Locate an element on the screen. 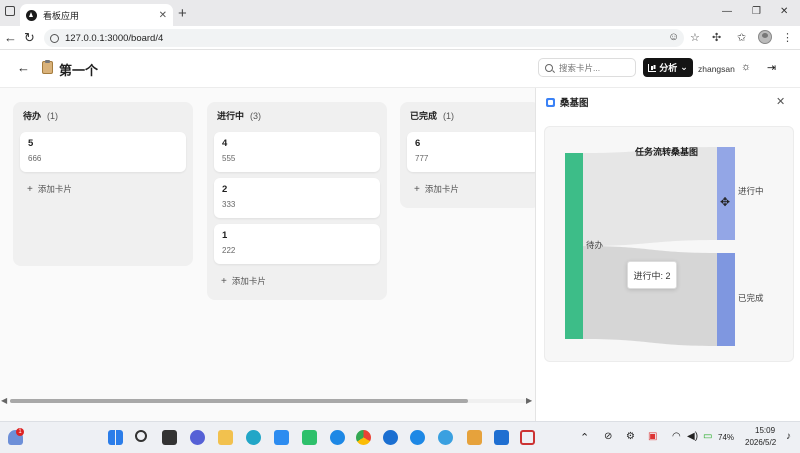 The height and width of the screenshot is (453, 800). battery-icon: ▭ is located at coordinates (707, 436).